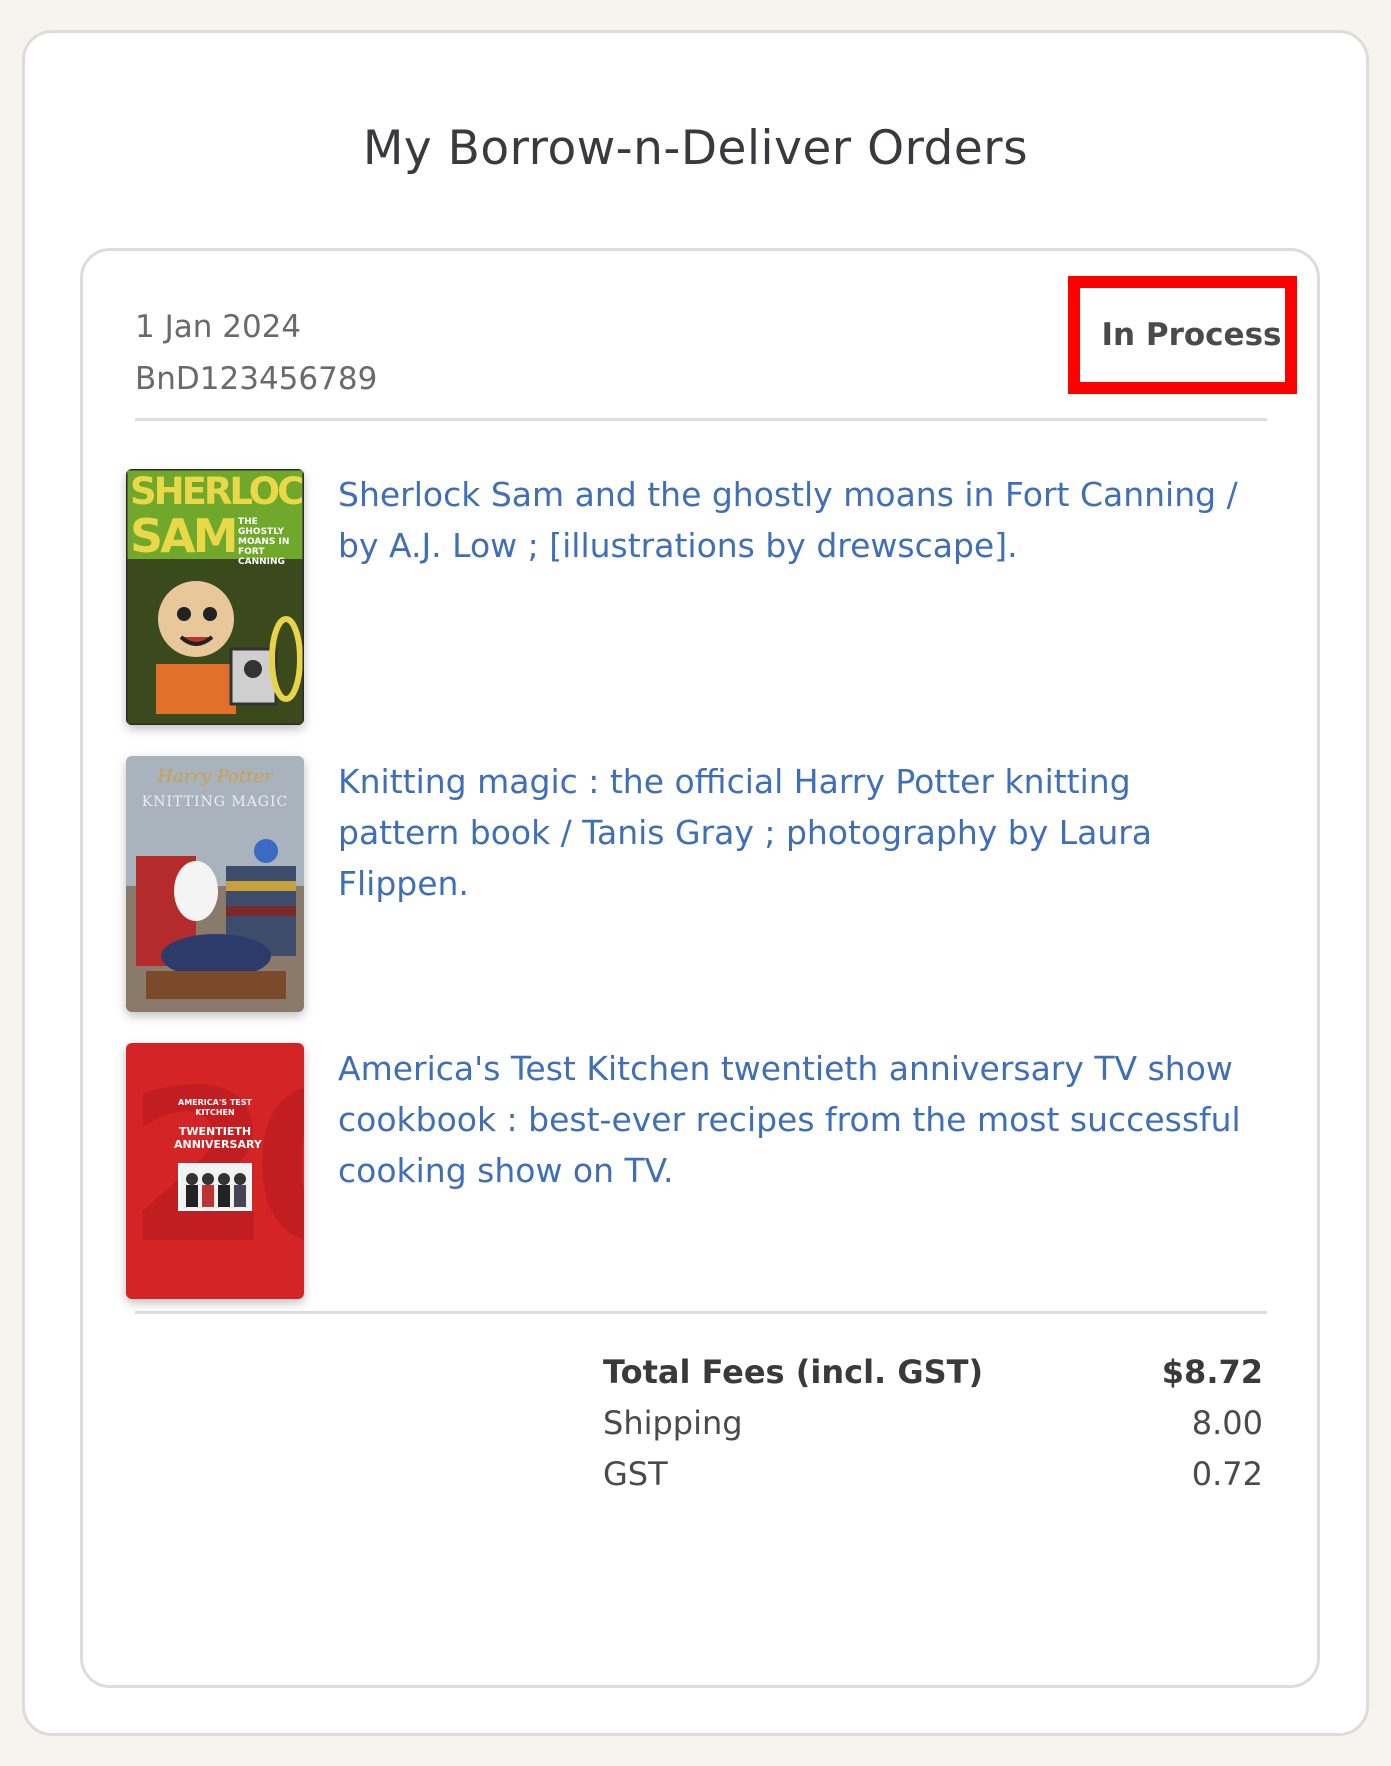  Describe the element at coordinates (218, 1138) in the screenshot. I see `cover-title: TWENTIETH ANNIVERSARY` at that location.